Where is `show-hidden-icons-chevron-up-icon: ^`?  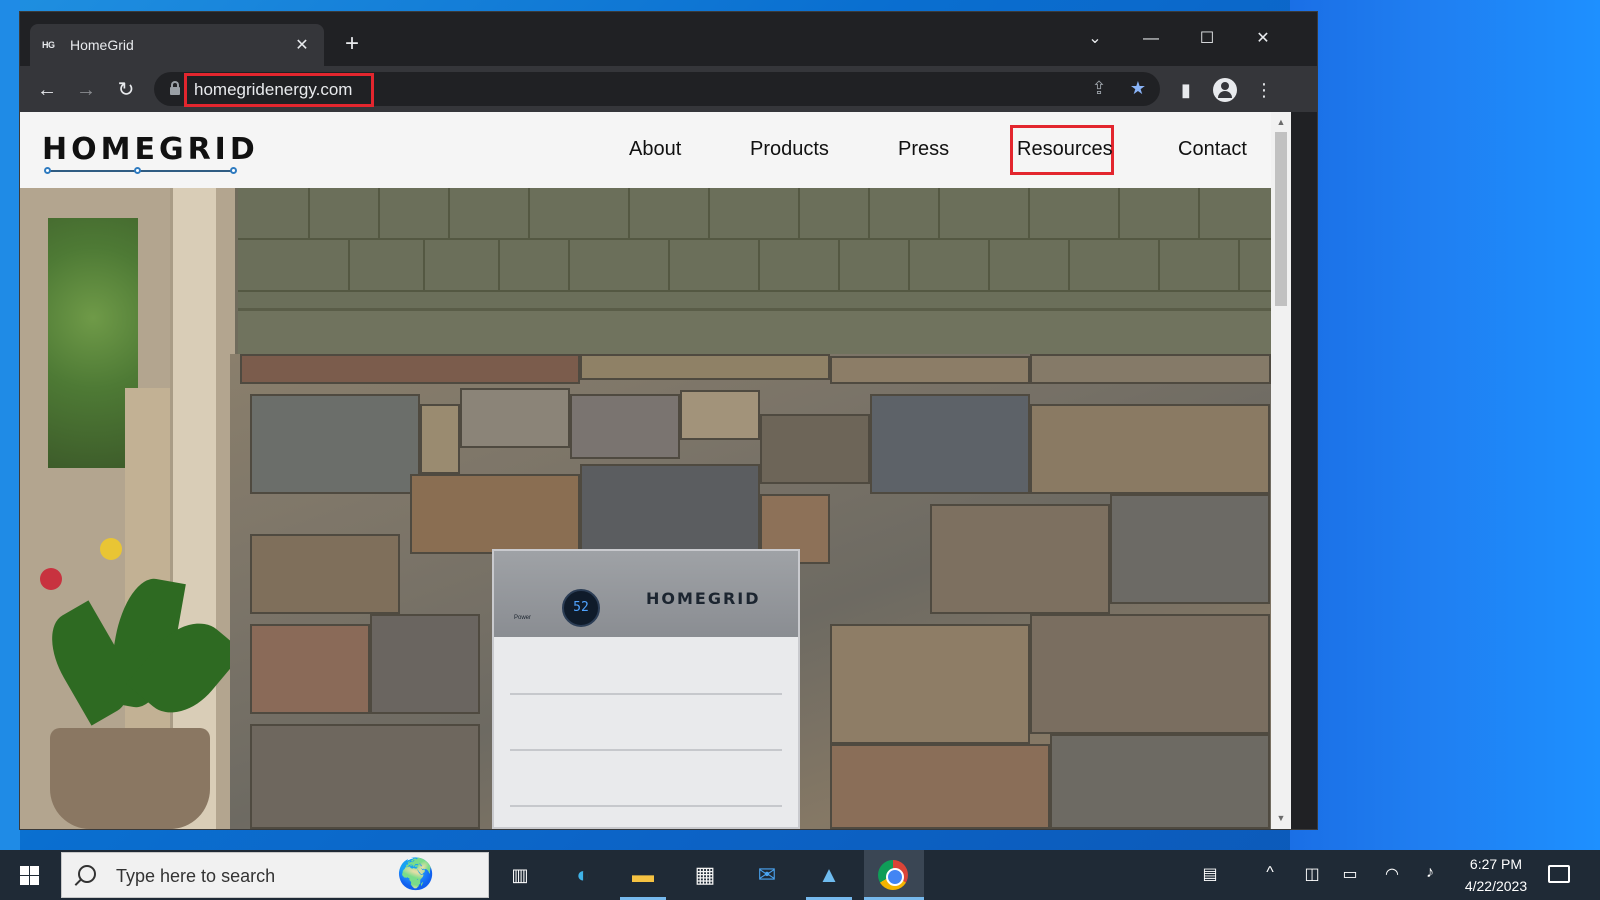
show-hidden-icons-chevron-up-icon: ^ is located at coordinates (1270, 873).